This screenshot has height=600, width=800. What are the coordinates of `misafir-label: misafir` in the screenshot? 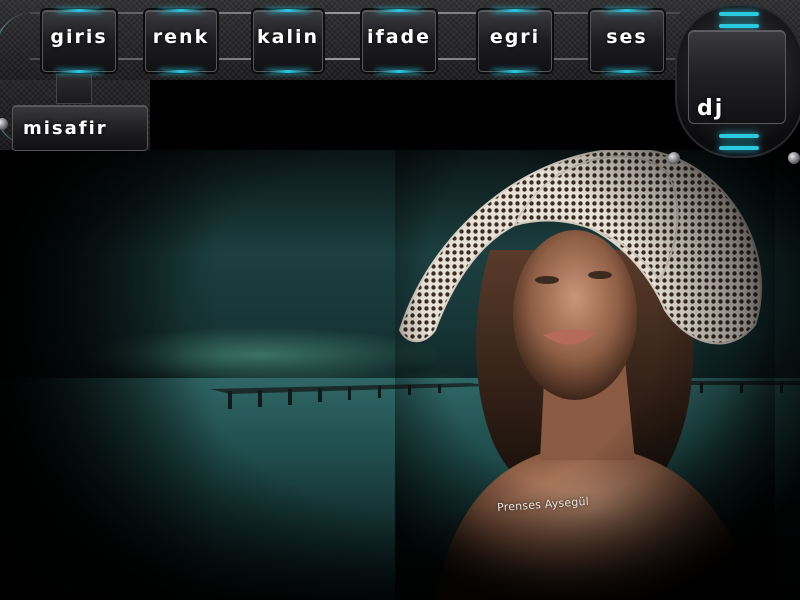 It's located at (65, 128).